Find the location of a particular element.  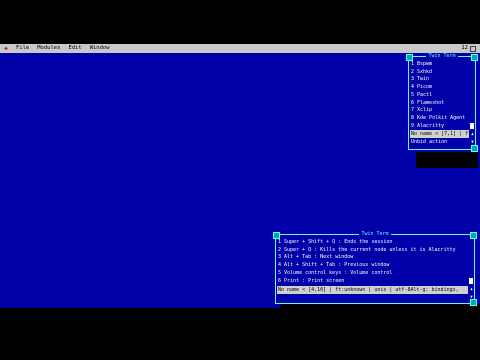

system-logo-icon: ◆ is located at coordinates (6, 48).